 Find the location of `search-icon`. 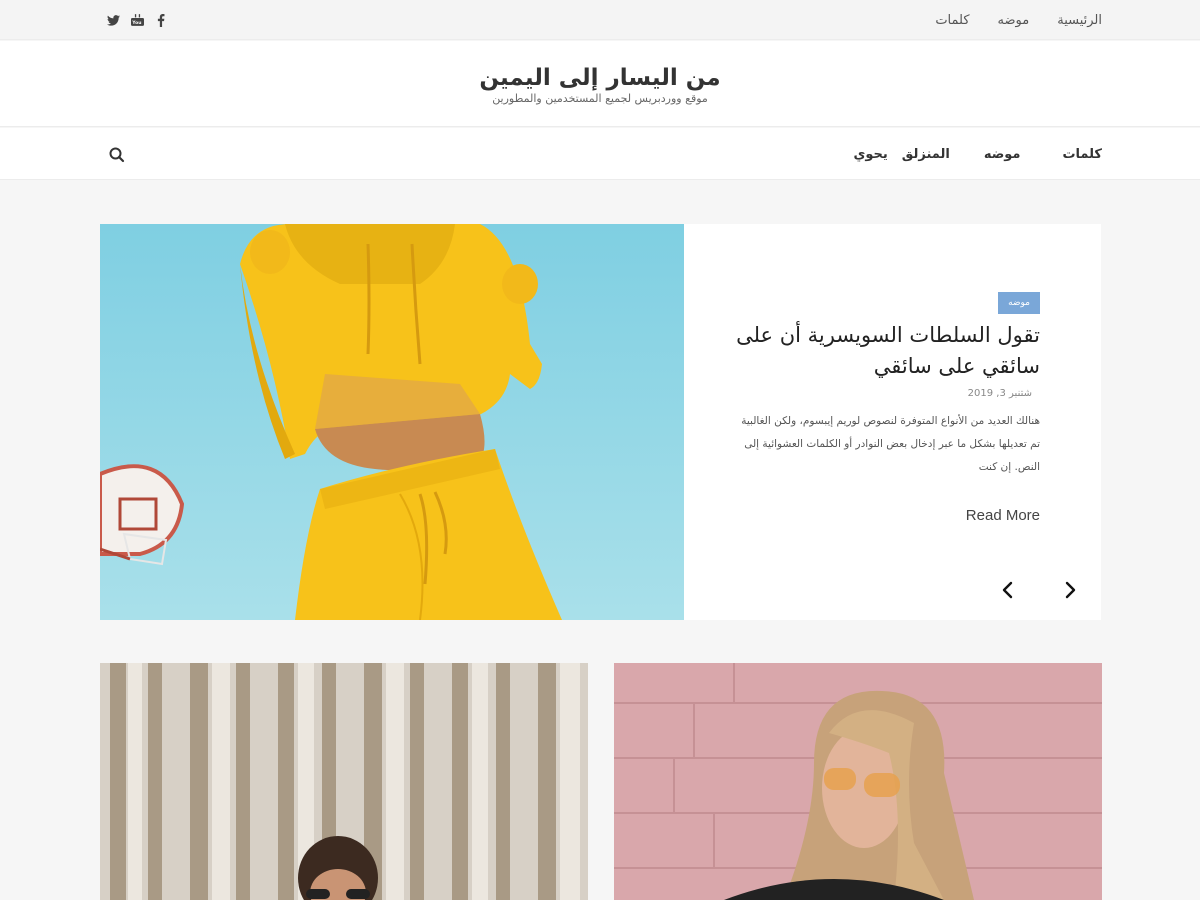

search-icon is located at coordinates (117, 155).